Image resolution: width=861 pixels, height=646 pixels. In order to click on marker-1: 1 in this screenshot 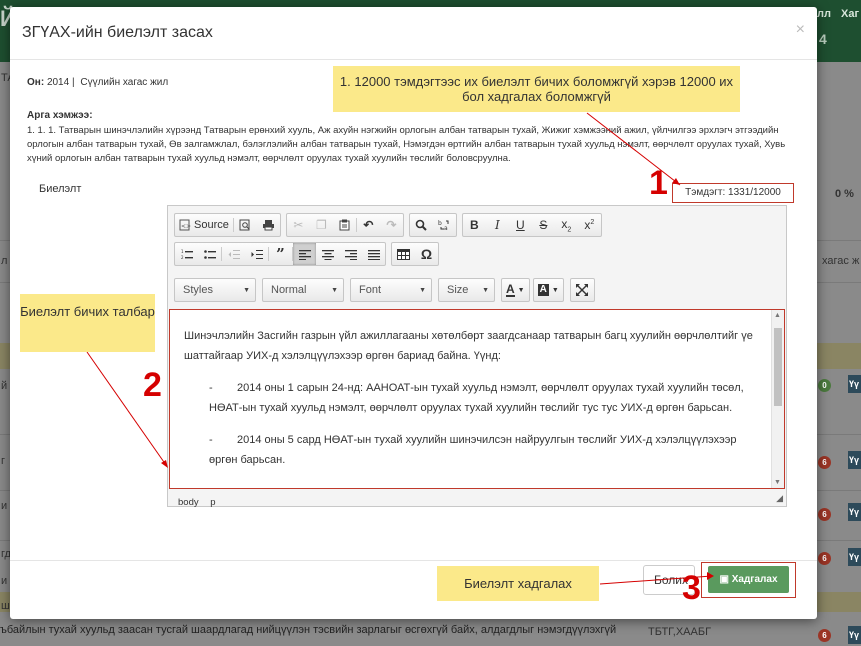, I will do `click(658, 183)`.